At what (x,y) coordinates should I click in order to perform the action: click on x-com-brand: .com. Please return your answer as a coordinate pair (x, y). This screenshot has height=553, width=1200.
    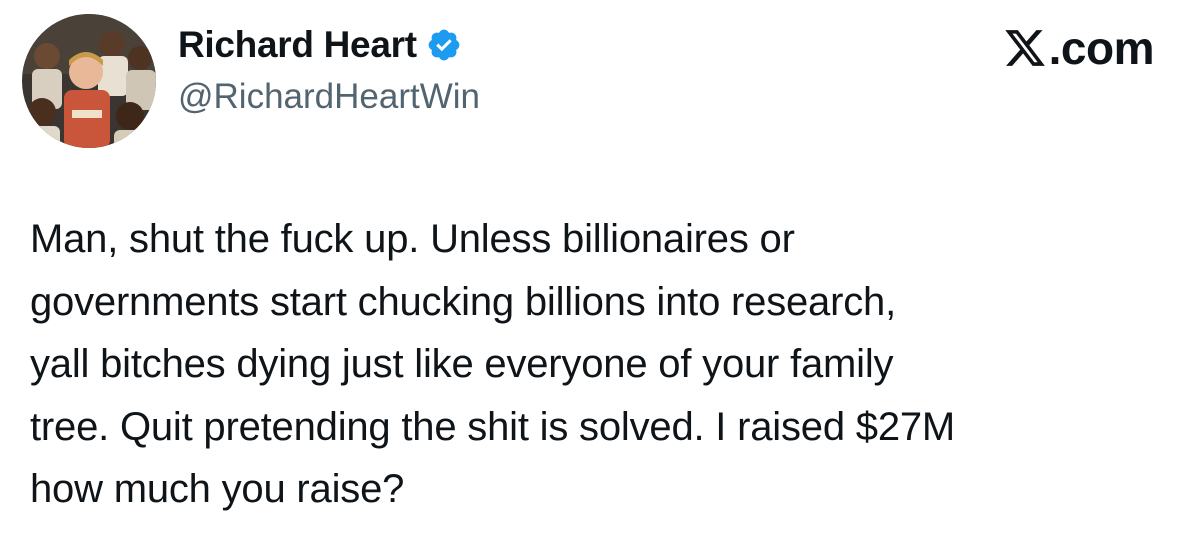
    Looking at the image, I should click on (1079, 48).